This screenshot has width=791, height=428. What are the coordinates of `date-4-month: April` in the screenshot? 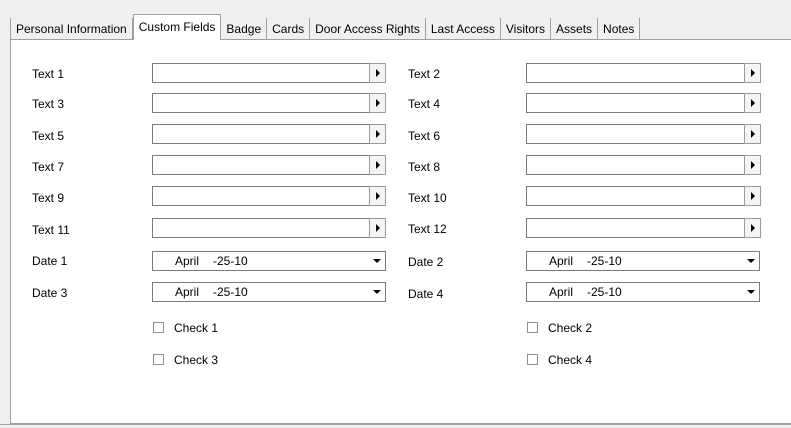 It's located at (561, 292).